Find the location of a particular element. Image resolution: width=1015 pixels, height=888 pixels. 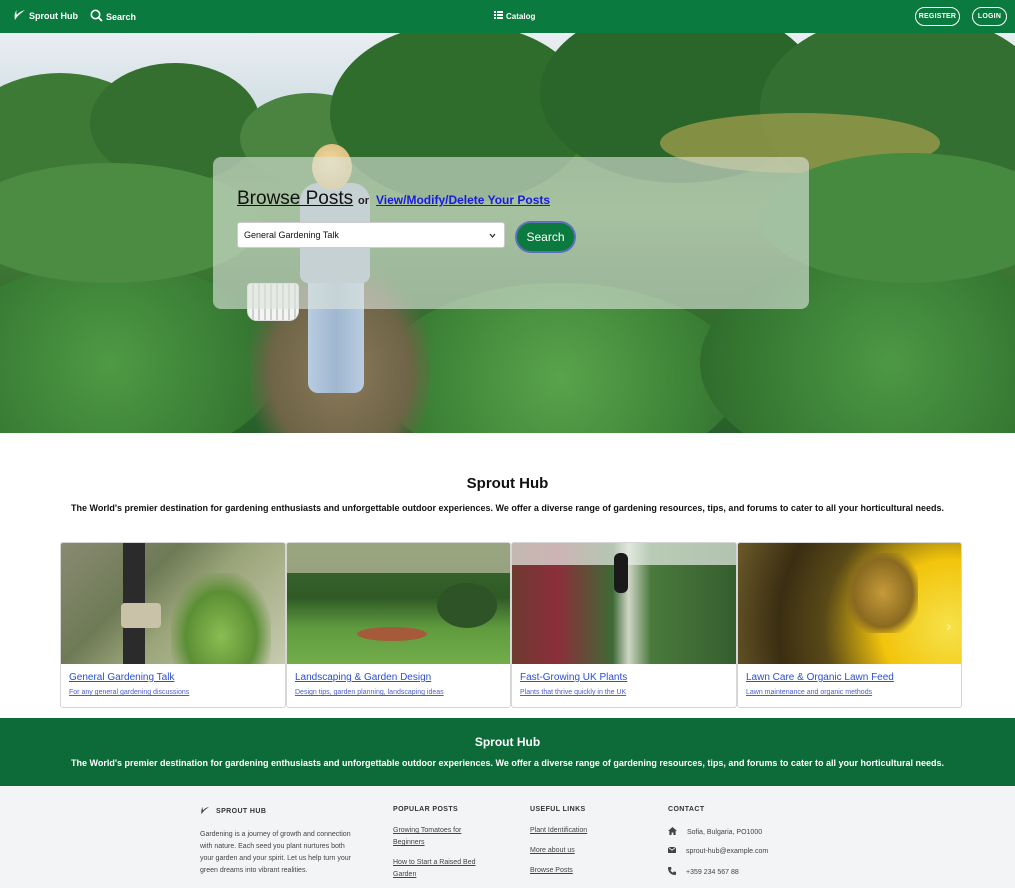

card-description: Lawn maintenance and organic methods is located at coordinates (809, 692).